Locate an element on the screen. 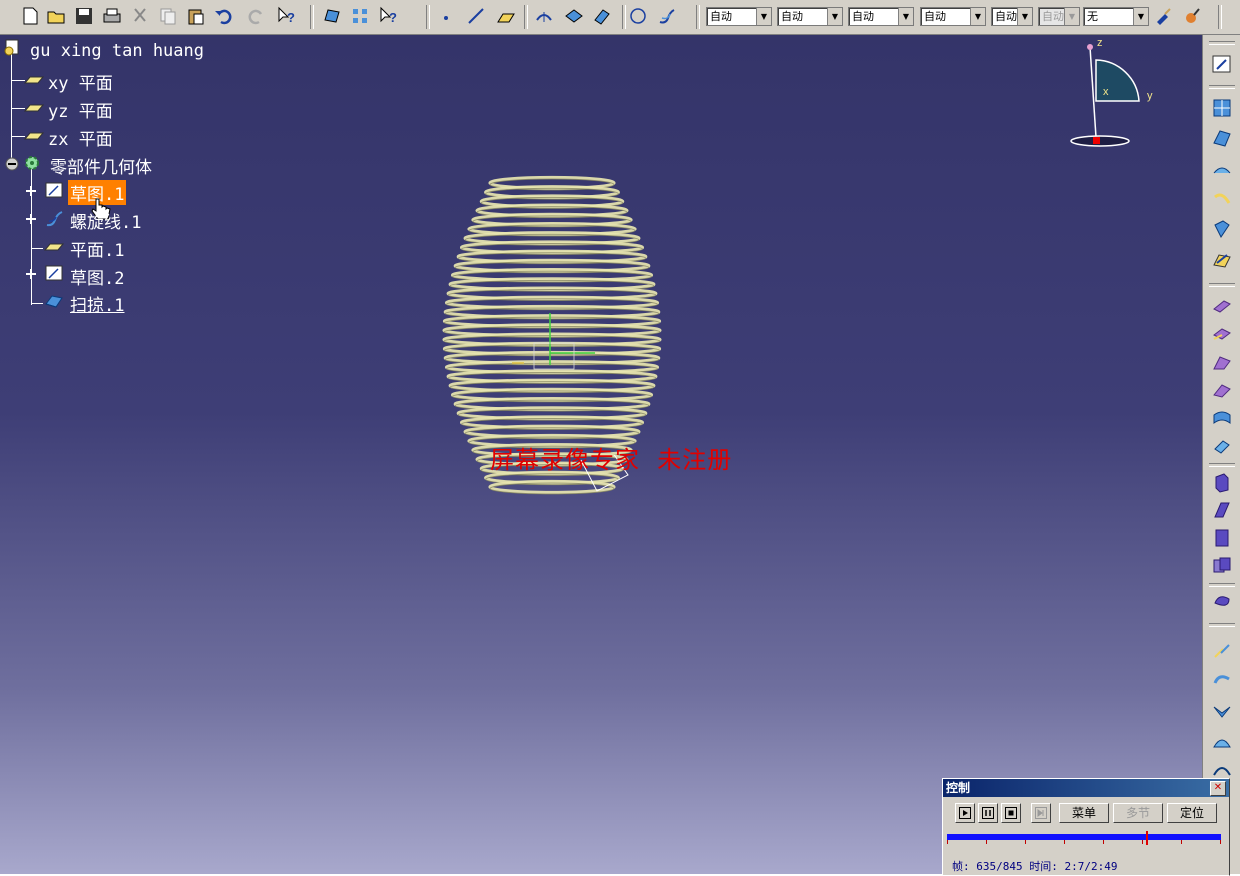  rendering-style-dropdown: 自动 ▼ is located at coordinates (1059, 16).